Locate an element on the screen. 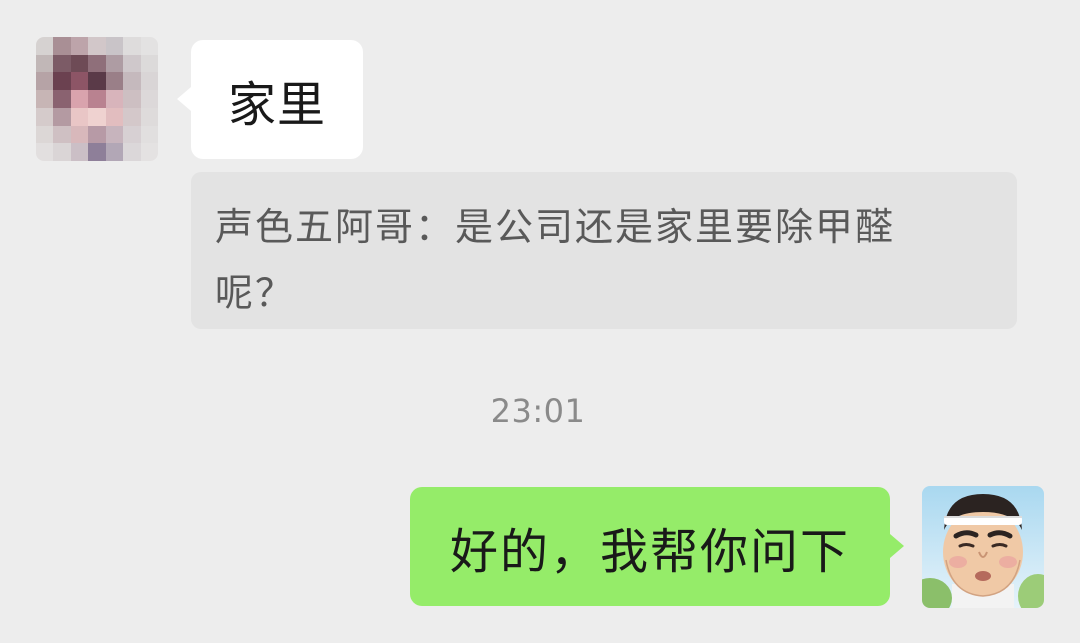 The height and width of the screenshot is (643, 1080). outgoing-message-bubble: 好的，我帮你问下 is located at coordinates (657, 546).